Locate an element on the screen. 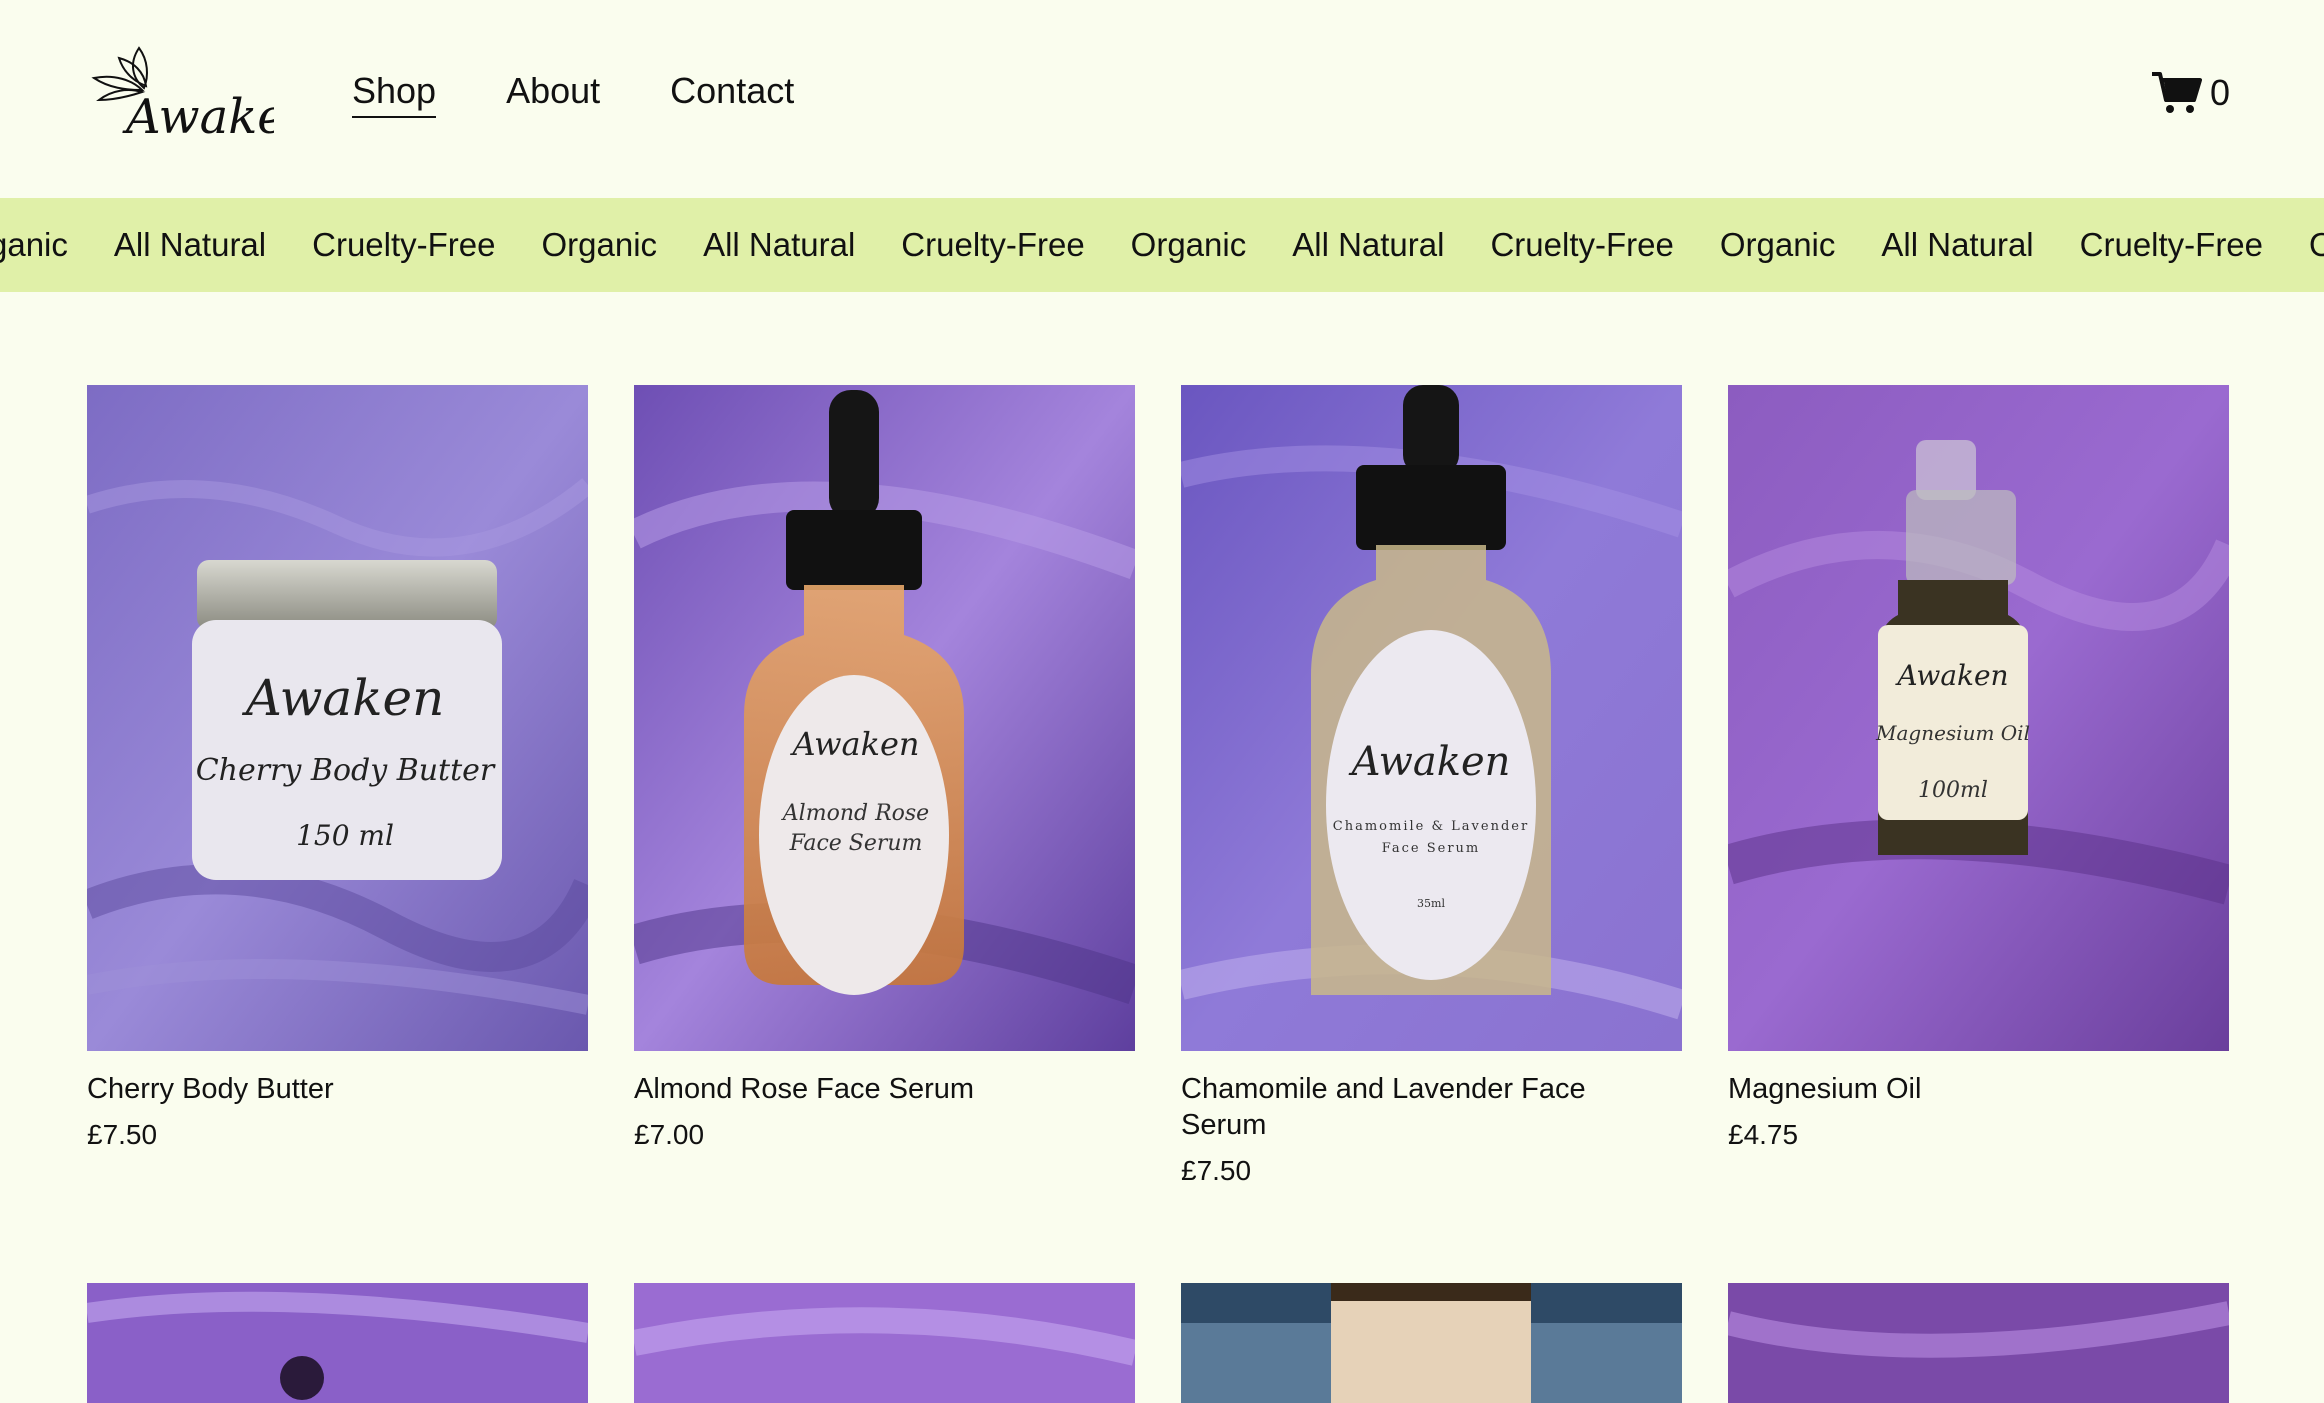  nav-contact: Contact is located at coordinates (732, 94).